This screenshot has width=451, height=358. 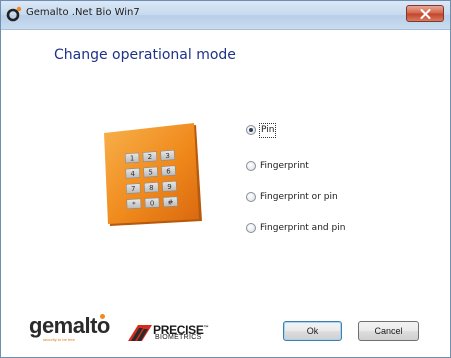 I want to click on ok-button: Ok, so click(x=312, y=331).